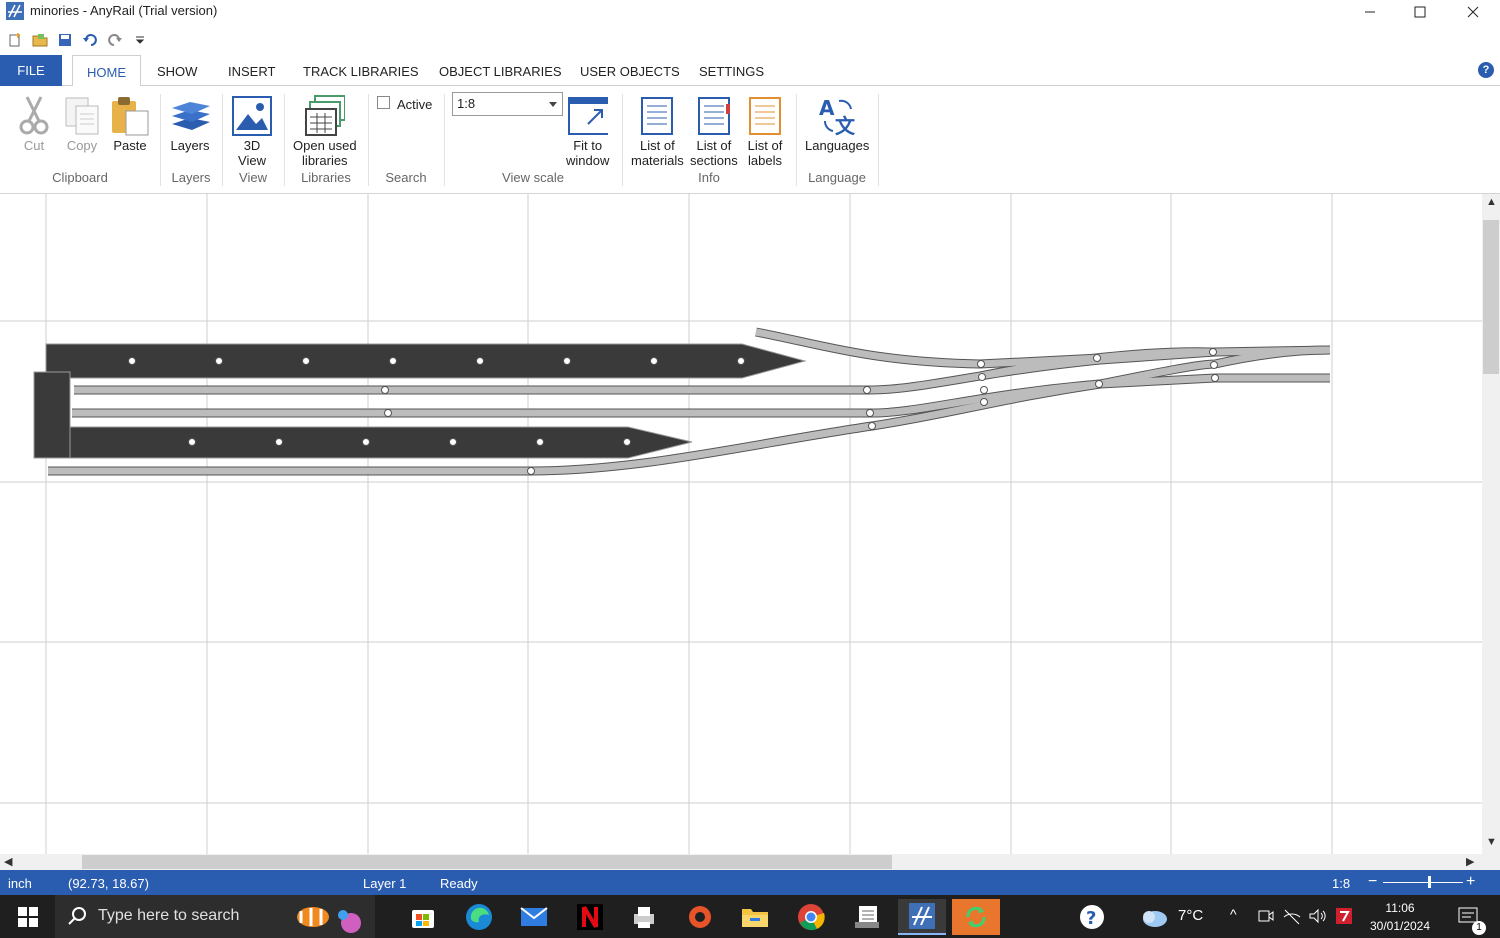 The image size is (1500, 938). Describe the element at coordinates (1470, 882) in the screenshot. I see `zoom-in-icon: +` at that location.